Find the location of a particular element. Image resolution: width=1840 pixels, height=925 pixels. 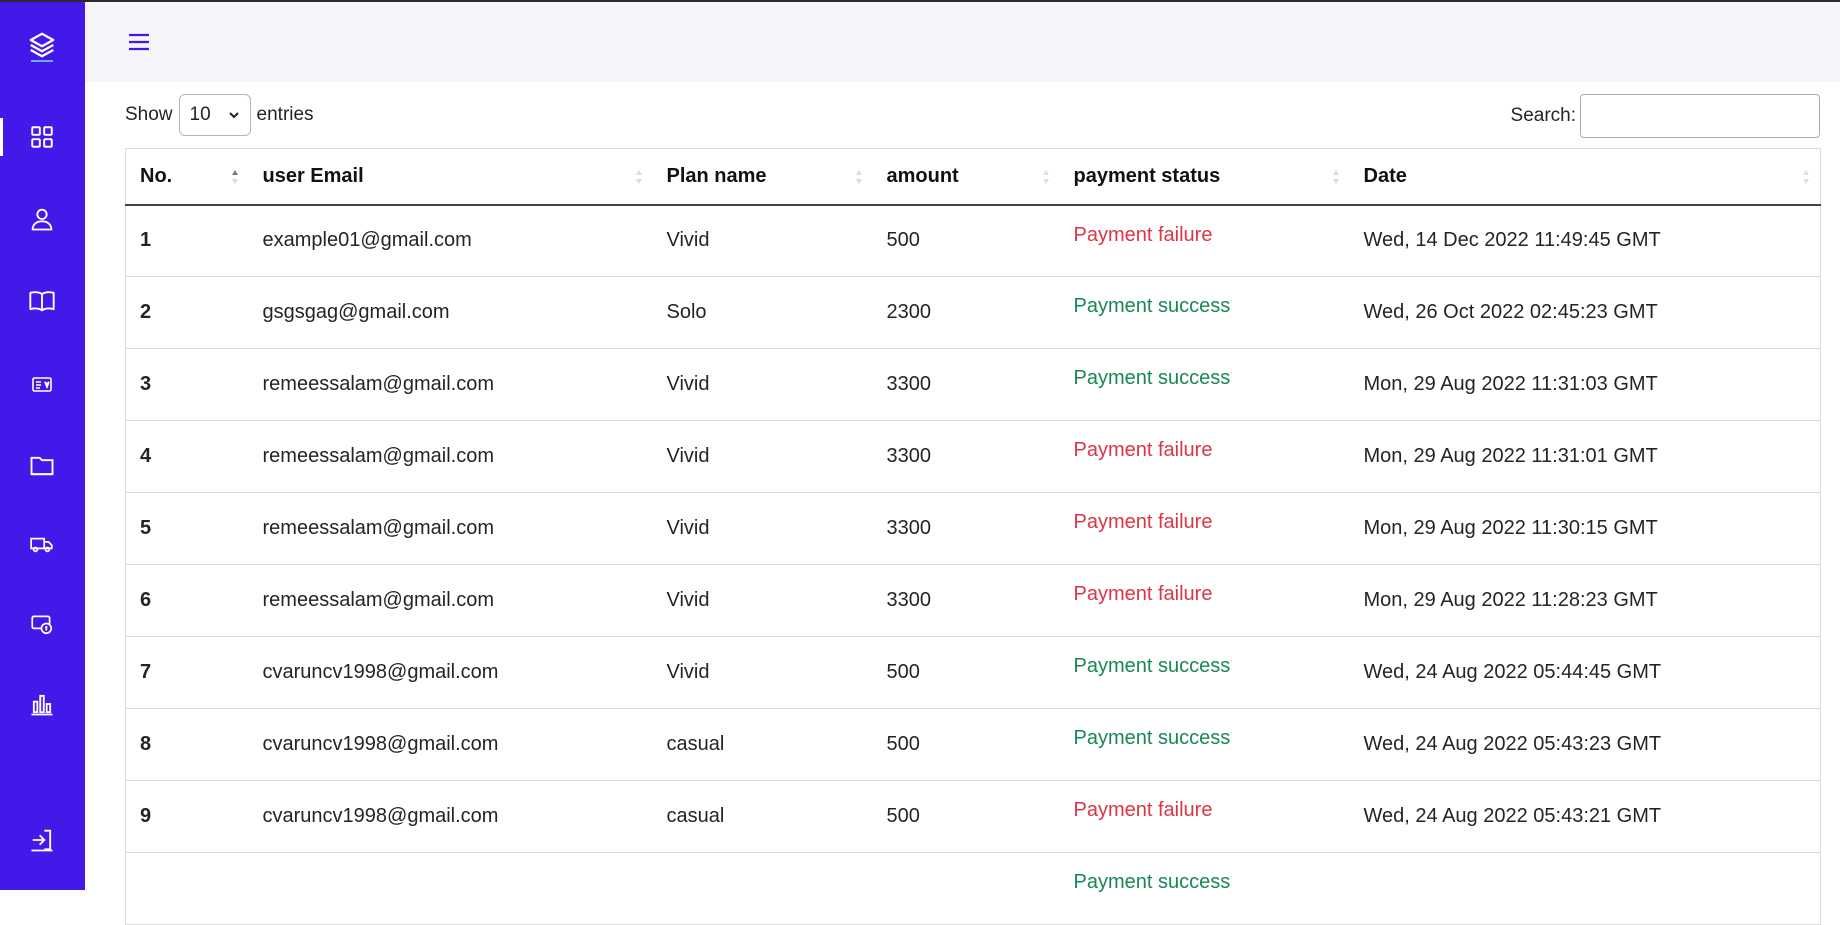

sidebar-item-dashboard is located at coordinates (42, 137).